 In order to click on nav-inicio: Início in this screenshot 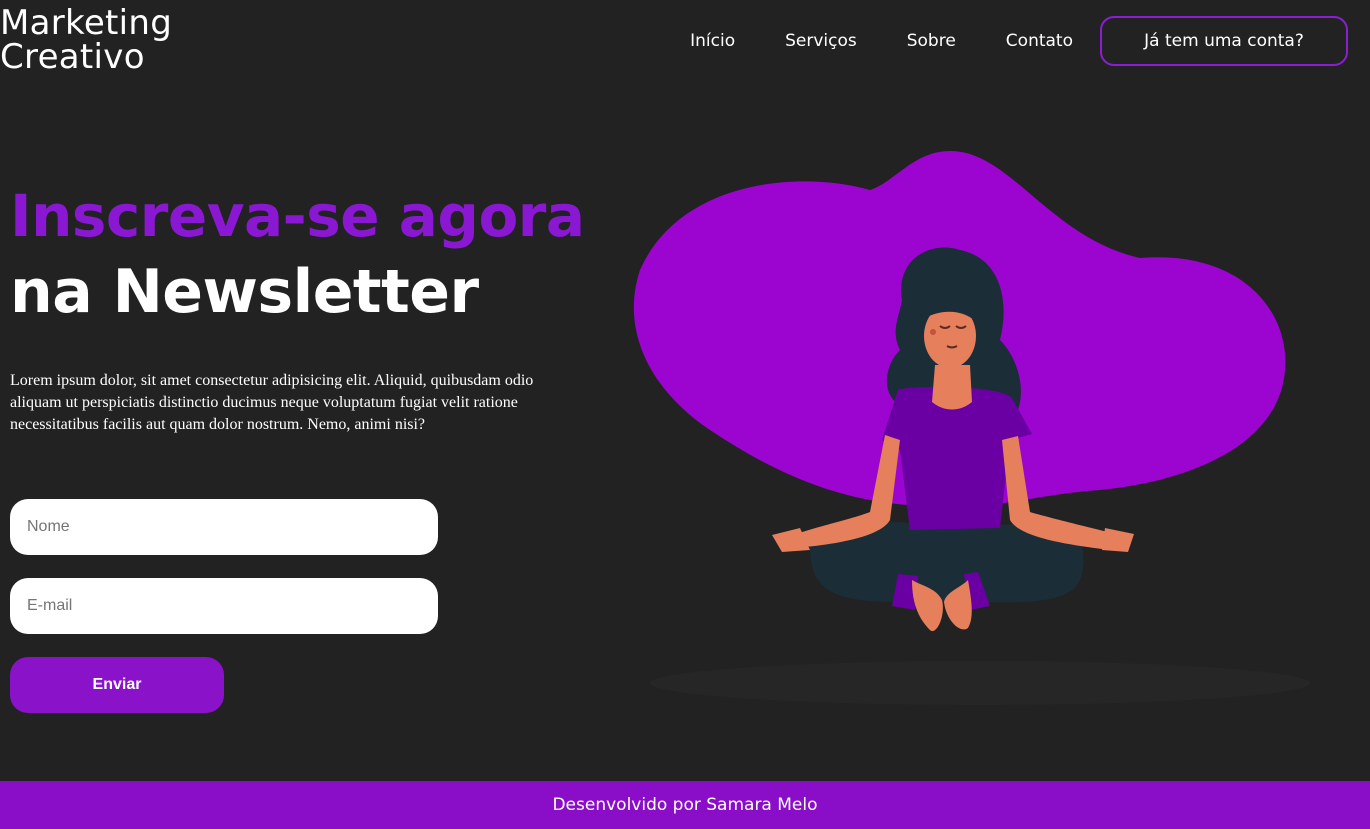, I will do `click(712, 41)`.